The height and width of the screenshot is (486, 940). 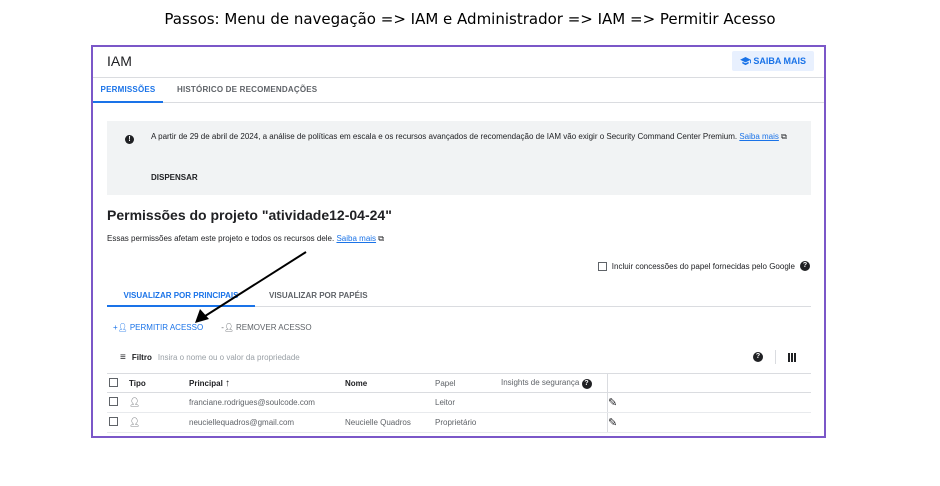 I want to click on saiba-mais-button: SAIBA MAIS, so click(x=773, y=61).